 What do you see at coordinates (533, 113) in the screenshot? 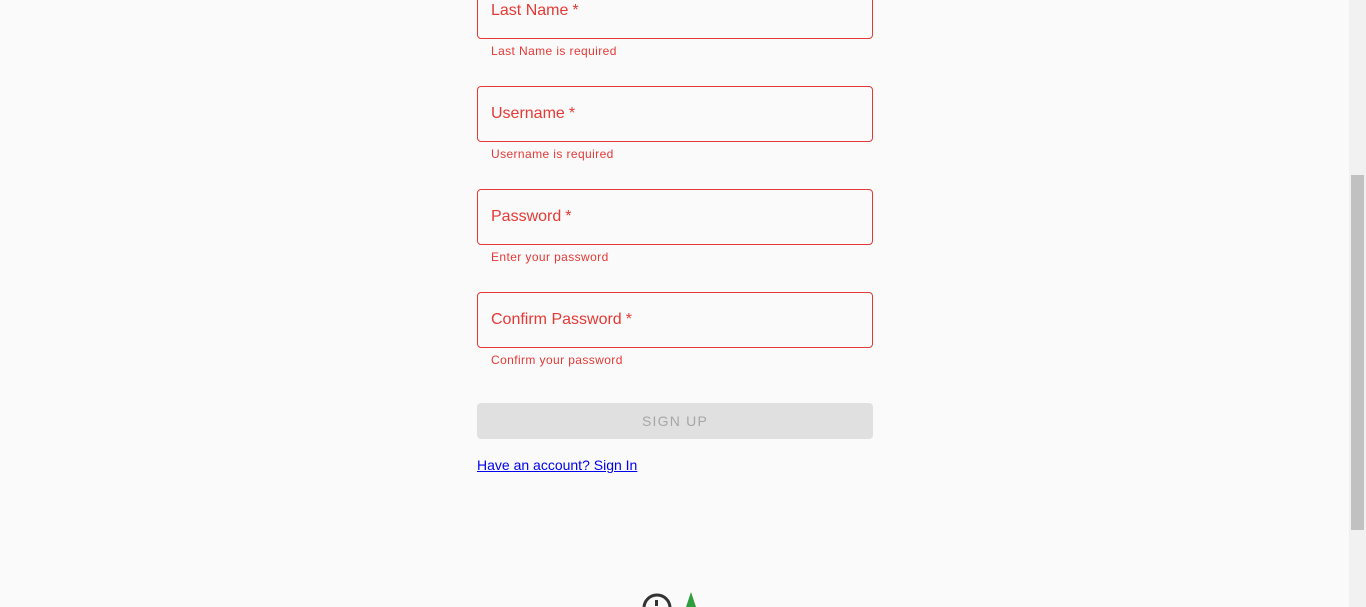
I see `username-label: Username *` at bounding box center [533, 113].